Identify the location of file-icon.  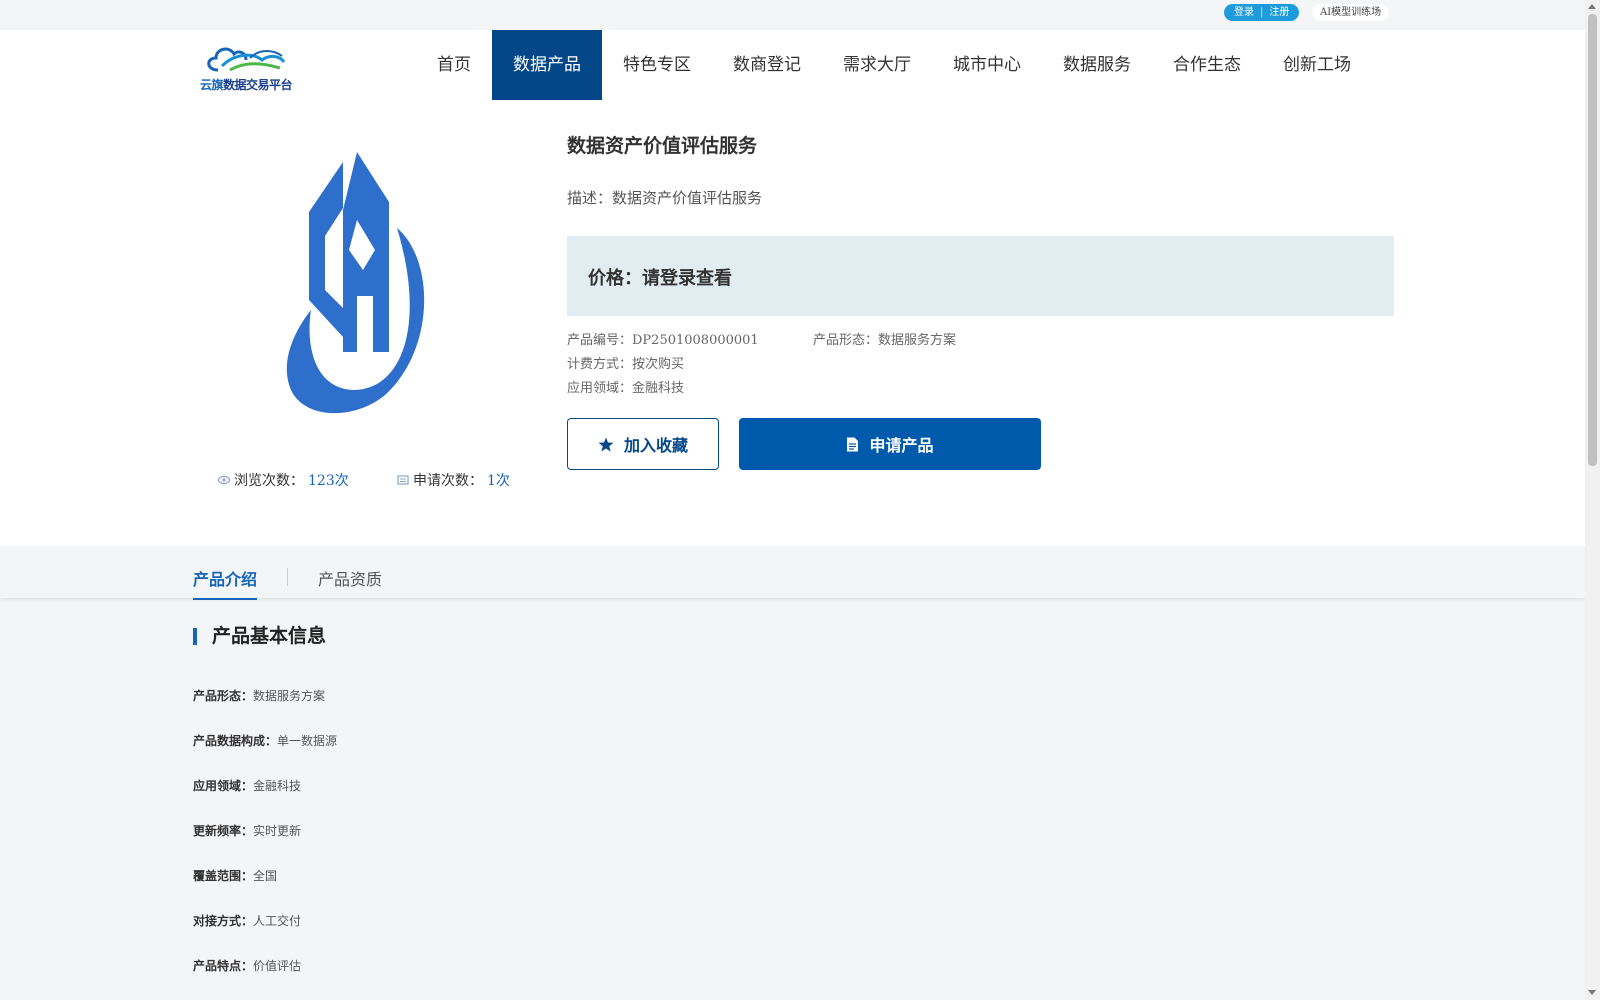
(853, 444).